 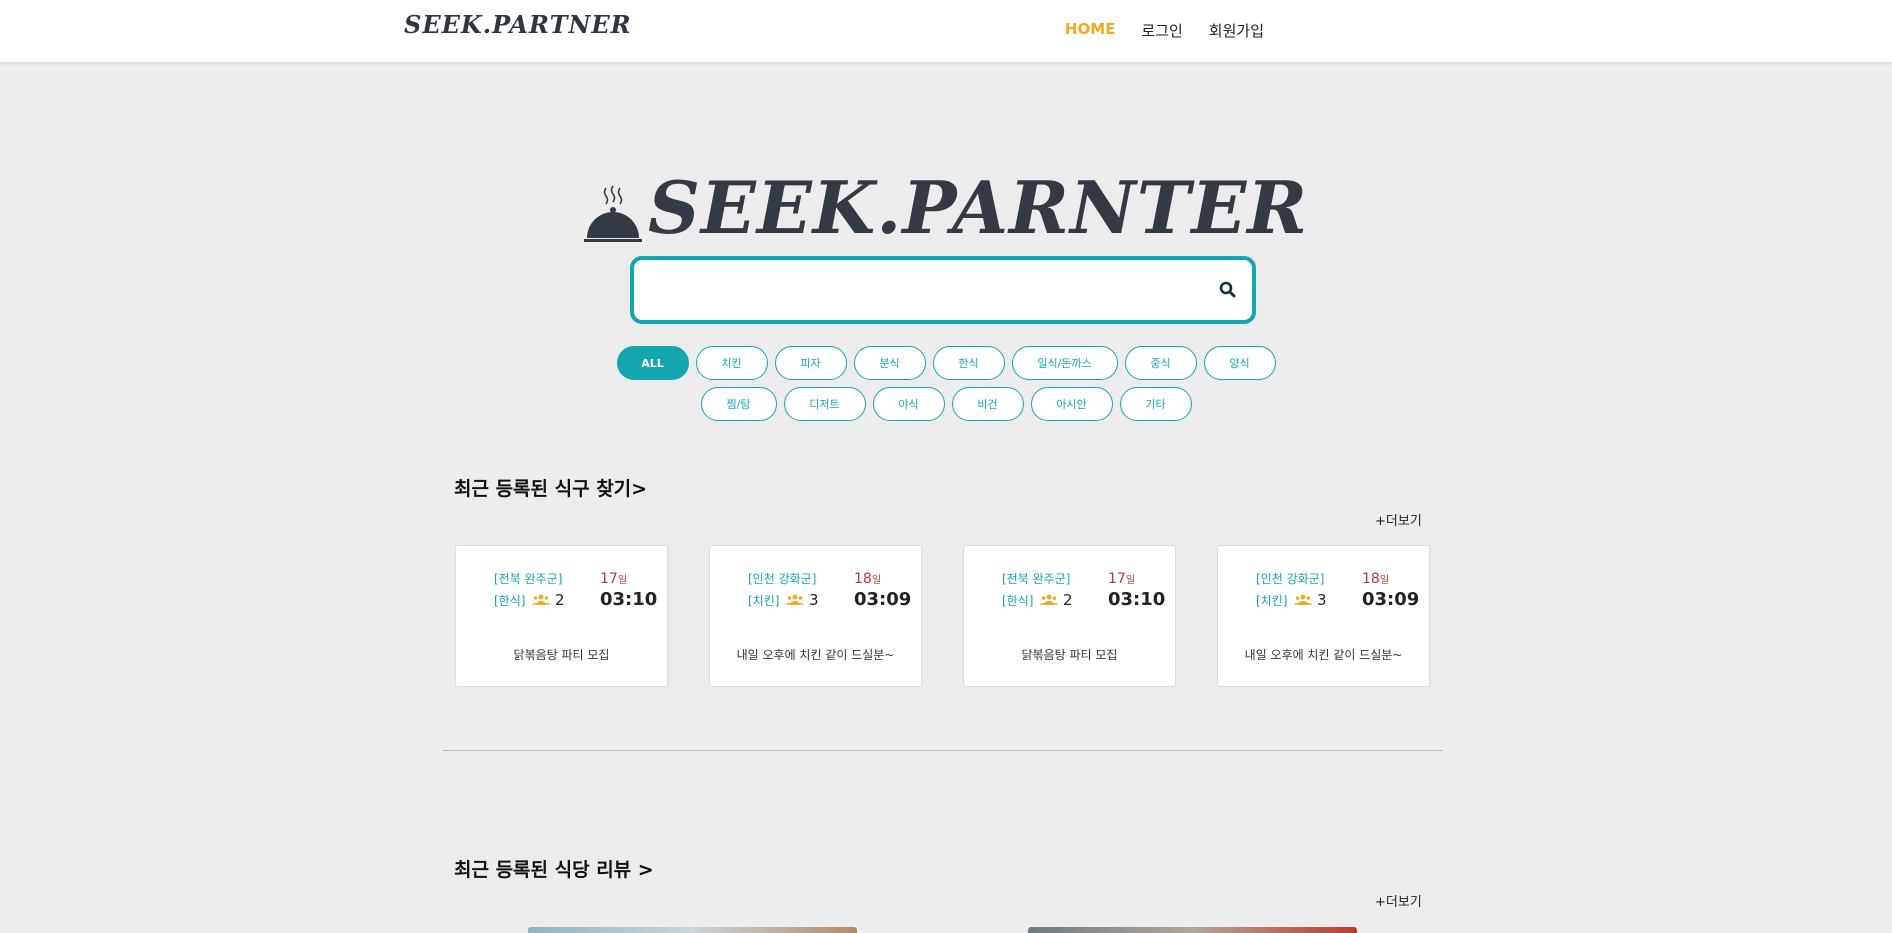 I want to click on category-chip-late-night: 야식, so click(x=908, y=404).